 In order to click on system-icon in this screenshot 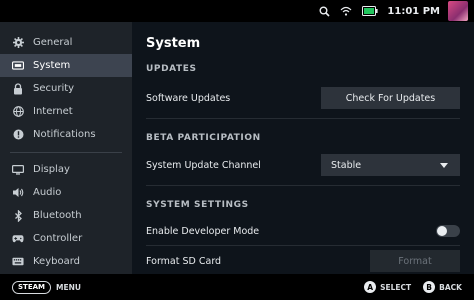, I will do `click(18, 66)`.